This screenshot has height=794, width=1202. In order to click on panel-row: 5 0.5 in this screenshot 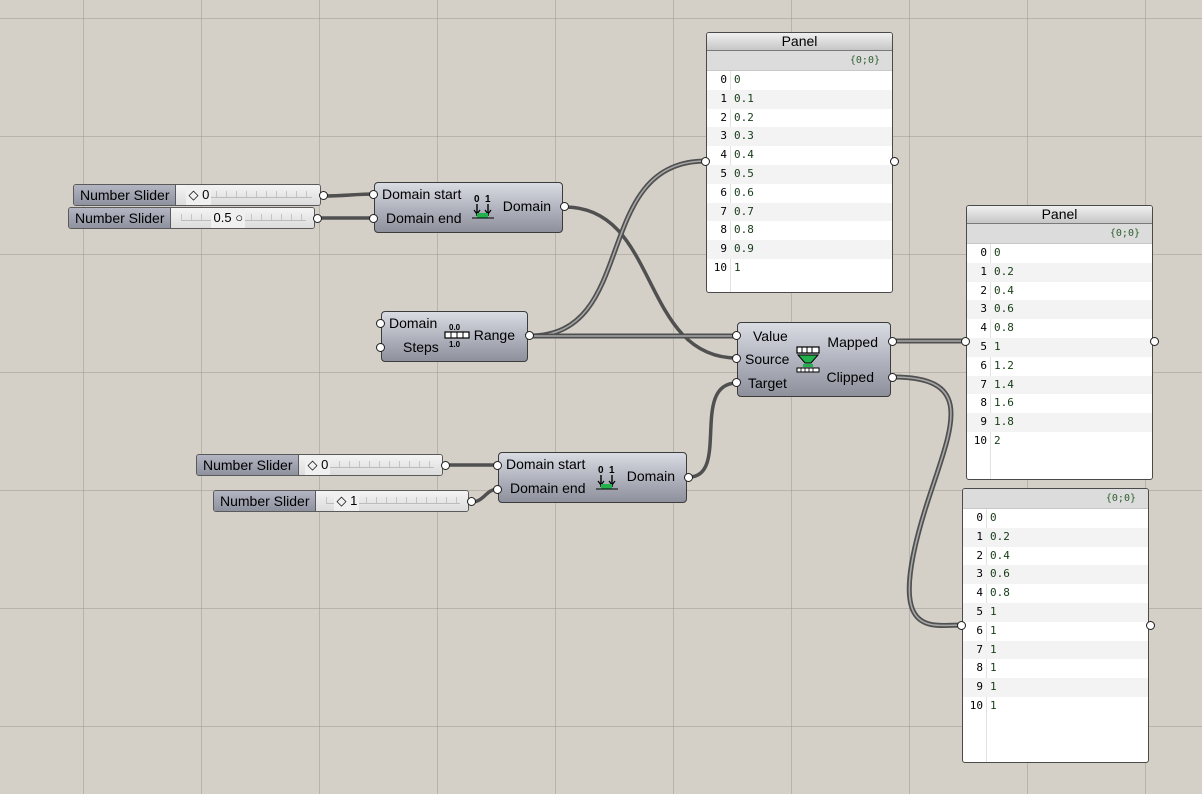, I will do `click(799, 174)`.